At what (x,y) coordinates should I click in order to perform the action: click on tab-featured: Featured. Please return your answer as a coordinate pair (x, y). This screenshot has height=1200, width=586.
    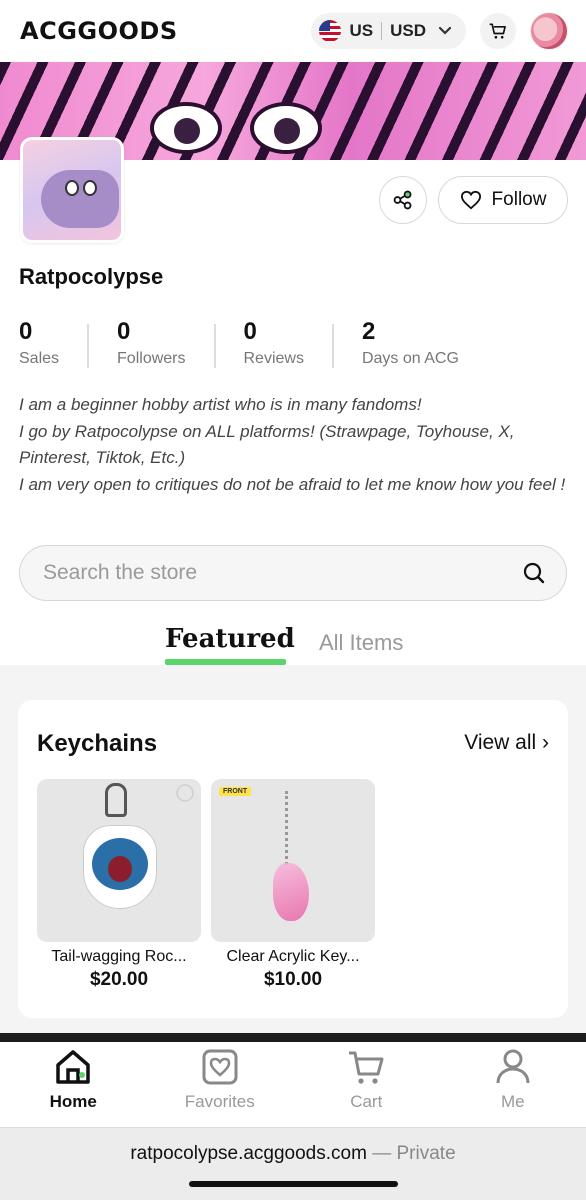
    Looking at the image, I should click on (230, 639).